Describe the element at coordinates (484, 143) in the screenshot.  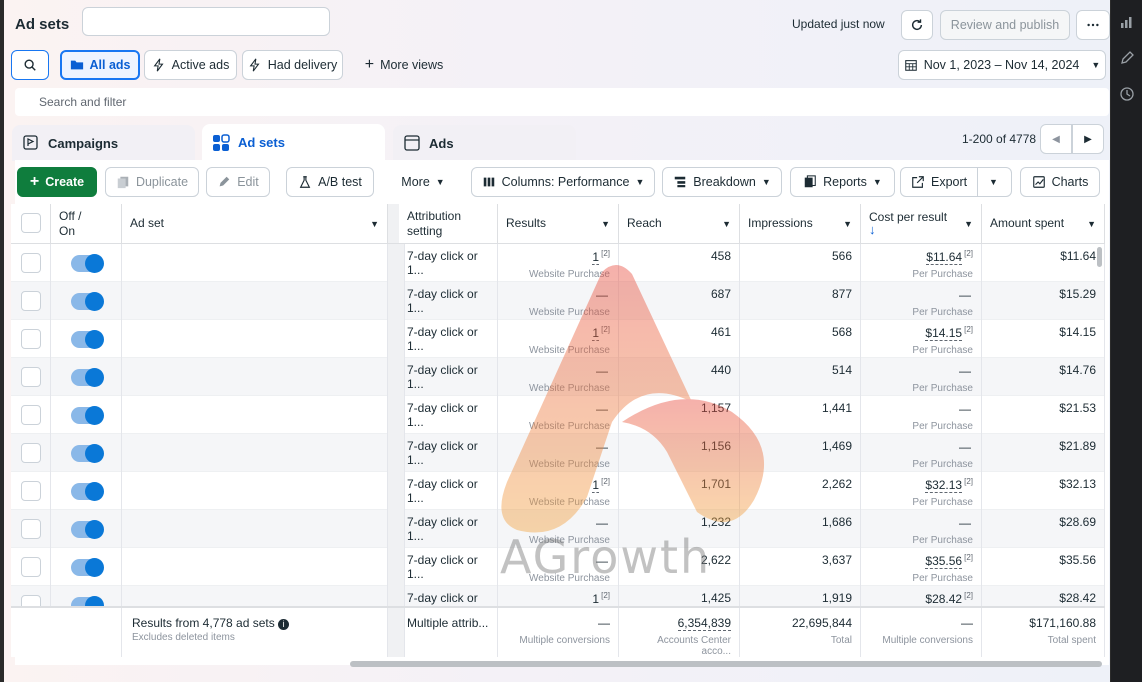
I see `tab-ads: Ads` at that location.